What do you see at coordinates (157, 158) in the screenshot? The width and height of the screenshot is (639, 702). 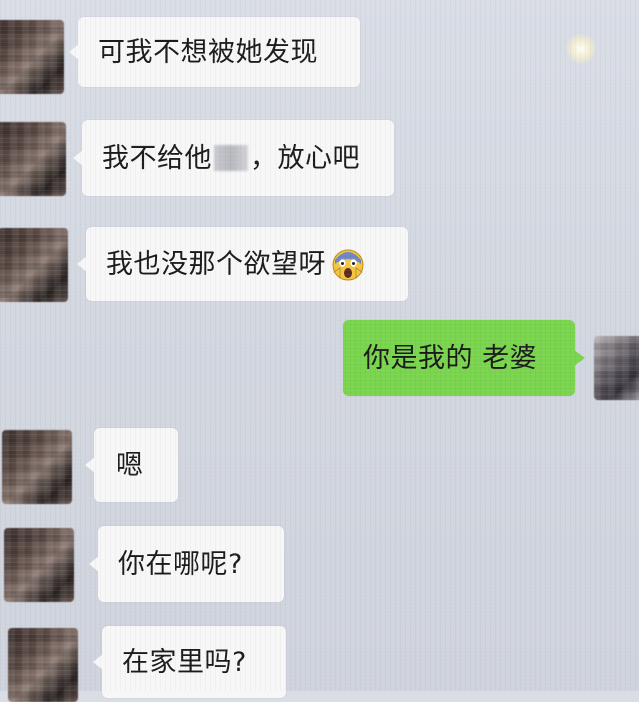 I see `message-text-before: 我不给他` at bounding box center [157, 158].